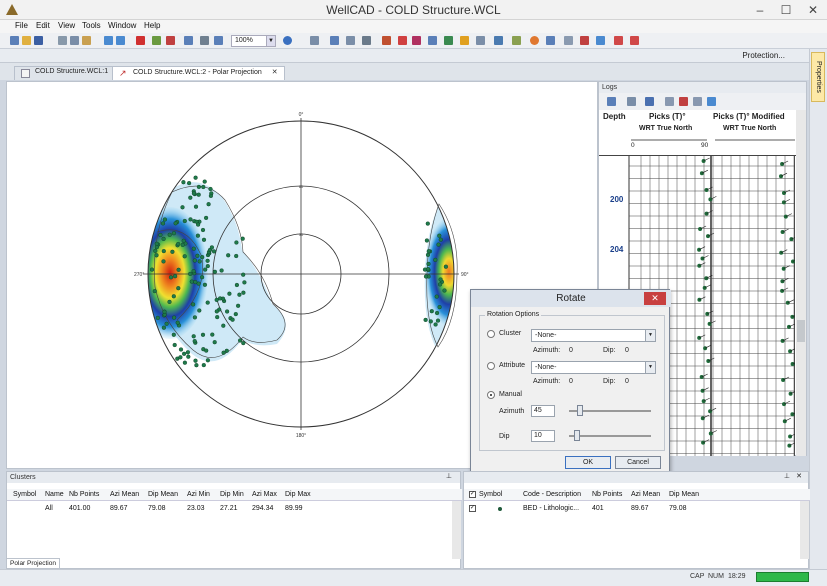  Describe the element at coordinates (108, 40) in the screenshot. I see `undo-icon` at that location.